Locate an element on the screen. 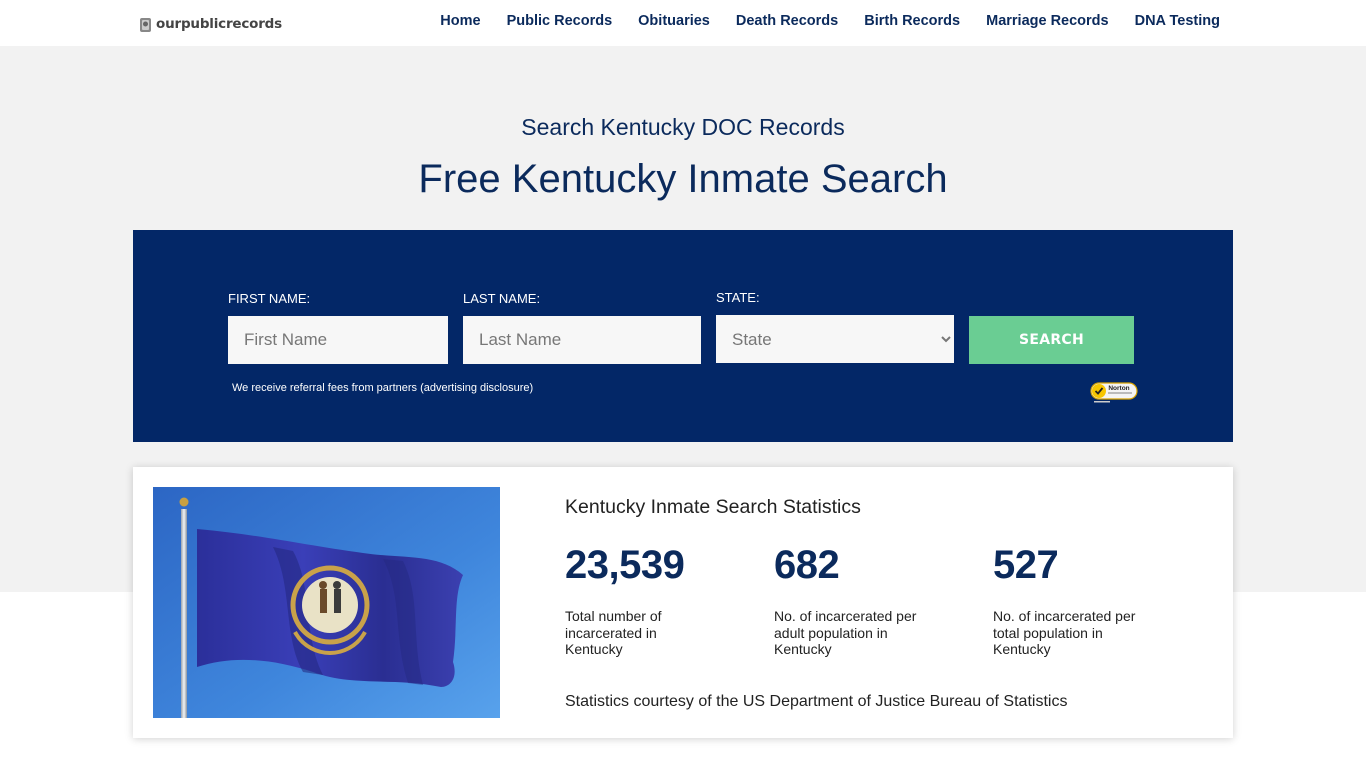 The width and height of the screenshot is (1366, 768). nav-dna-testing: DNA Testing is located at coordinates (1177, 21).